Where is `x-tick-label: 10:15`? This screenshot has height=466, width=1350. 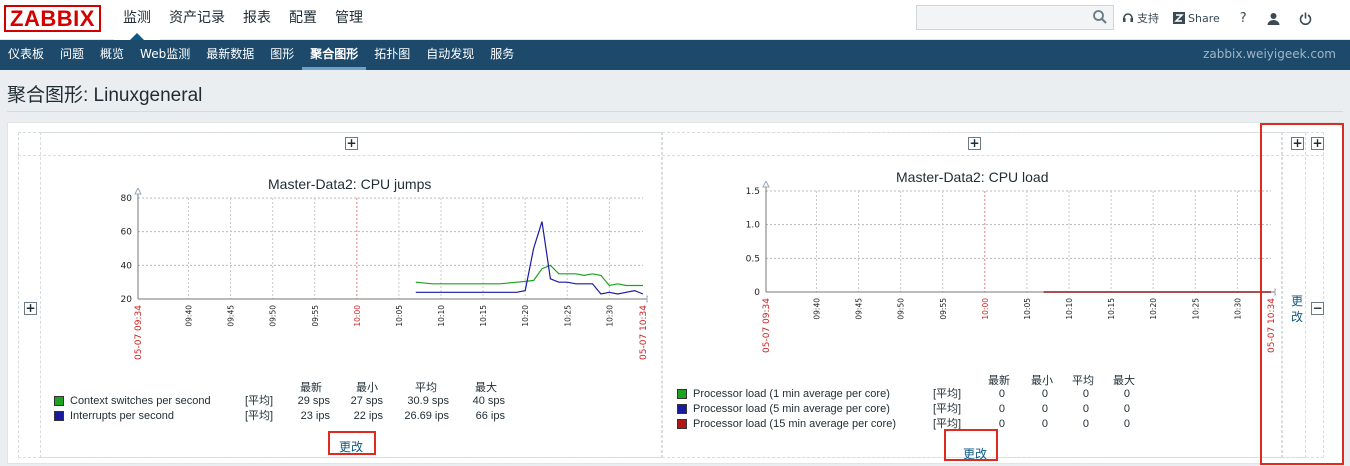
x-tick-label: 10:15 is located at coordinates (483, 316).